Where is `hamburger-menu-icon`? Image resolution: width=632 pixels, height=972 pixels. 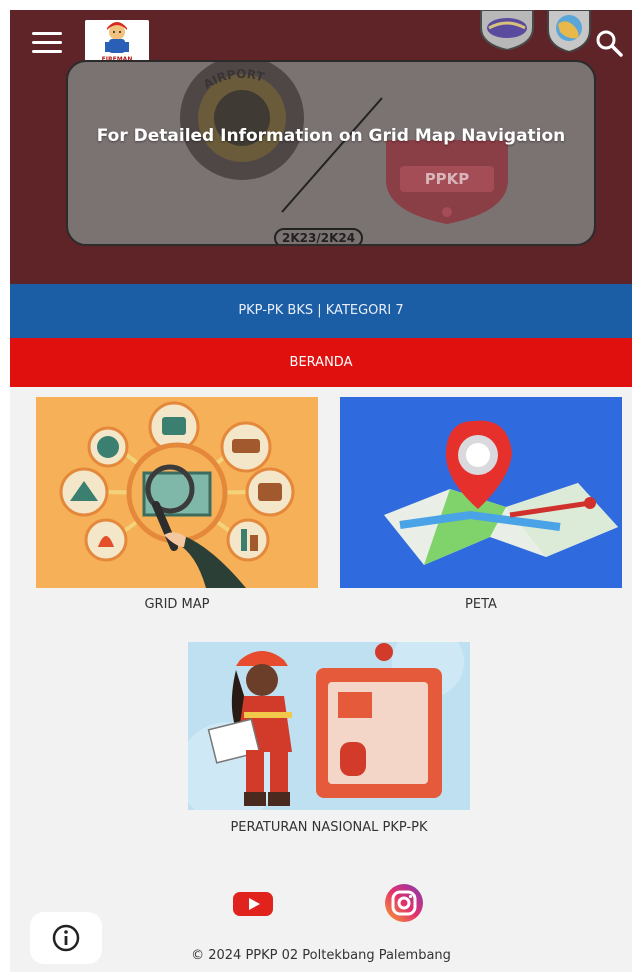 hamburger-menu-icon is located at coordinates (47, 43).